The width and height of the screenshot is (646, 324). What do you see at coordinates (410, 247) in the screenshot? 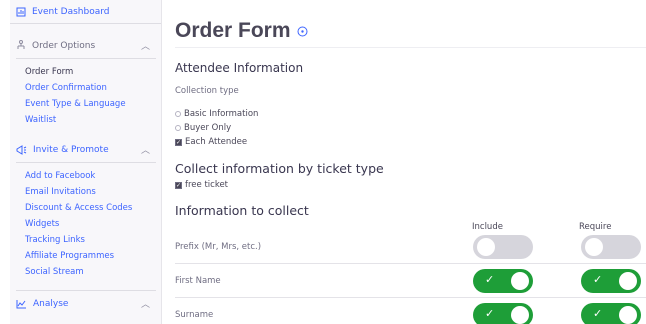
I see `field-row-prefix: Prefix (Mr, Mrs, etc.)` at bounding box center [410, 247].